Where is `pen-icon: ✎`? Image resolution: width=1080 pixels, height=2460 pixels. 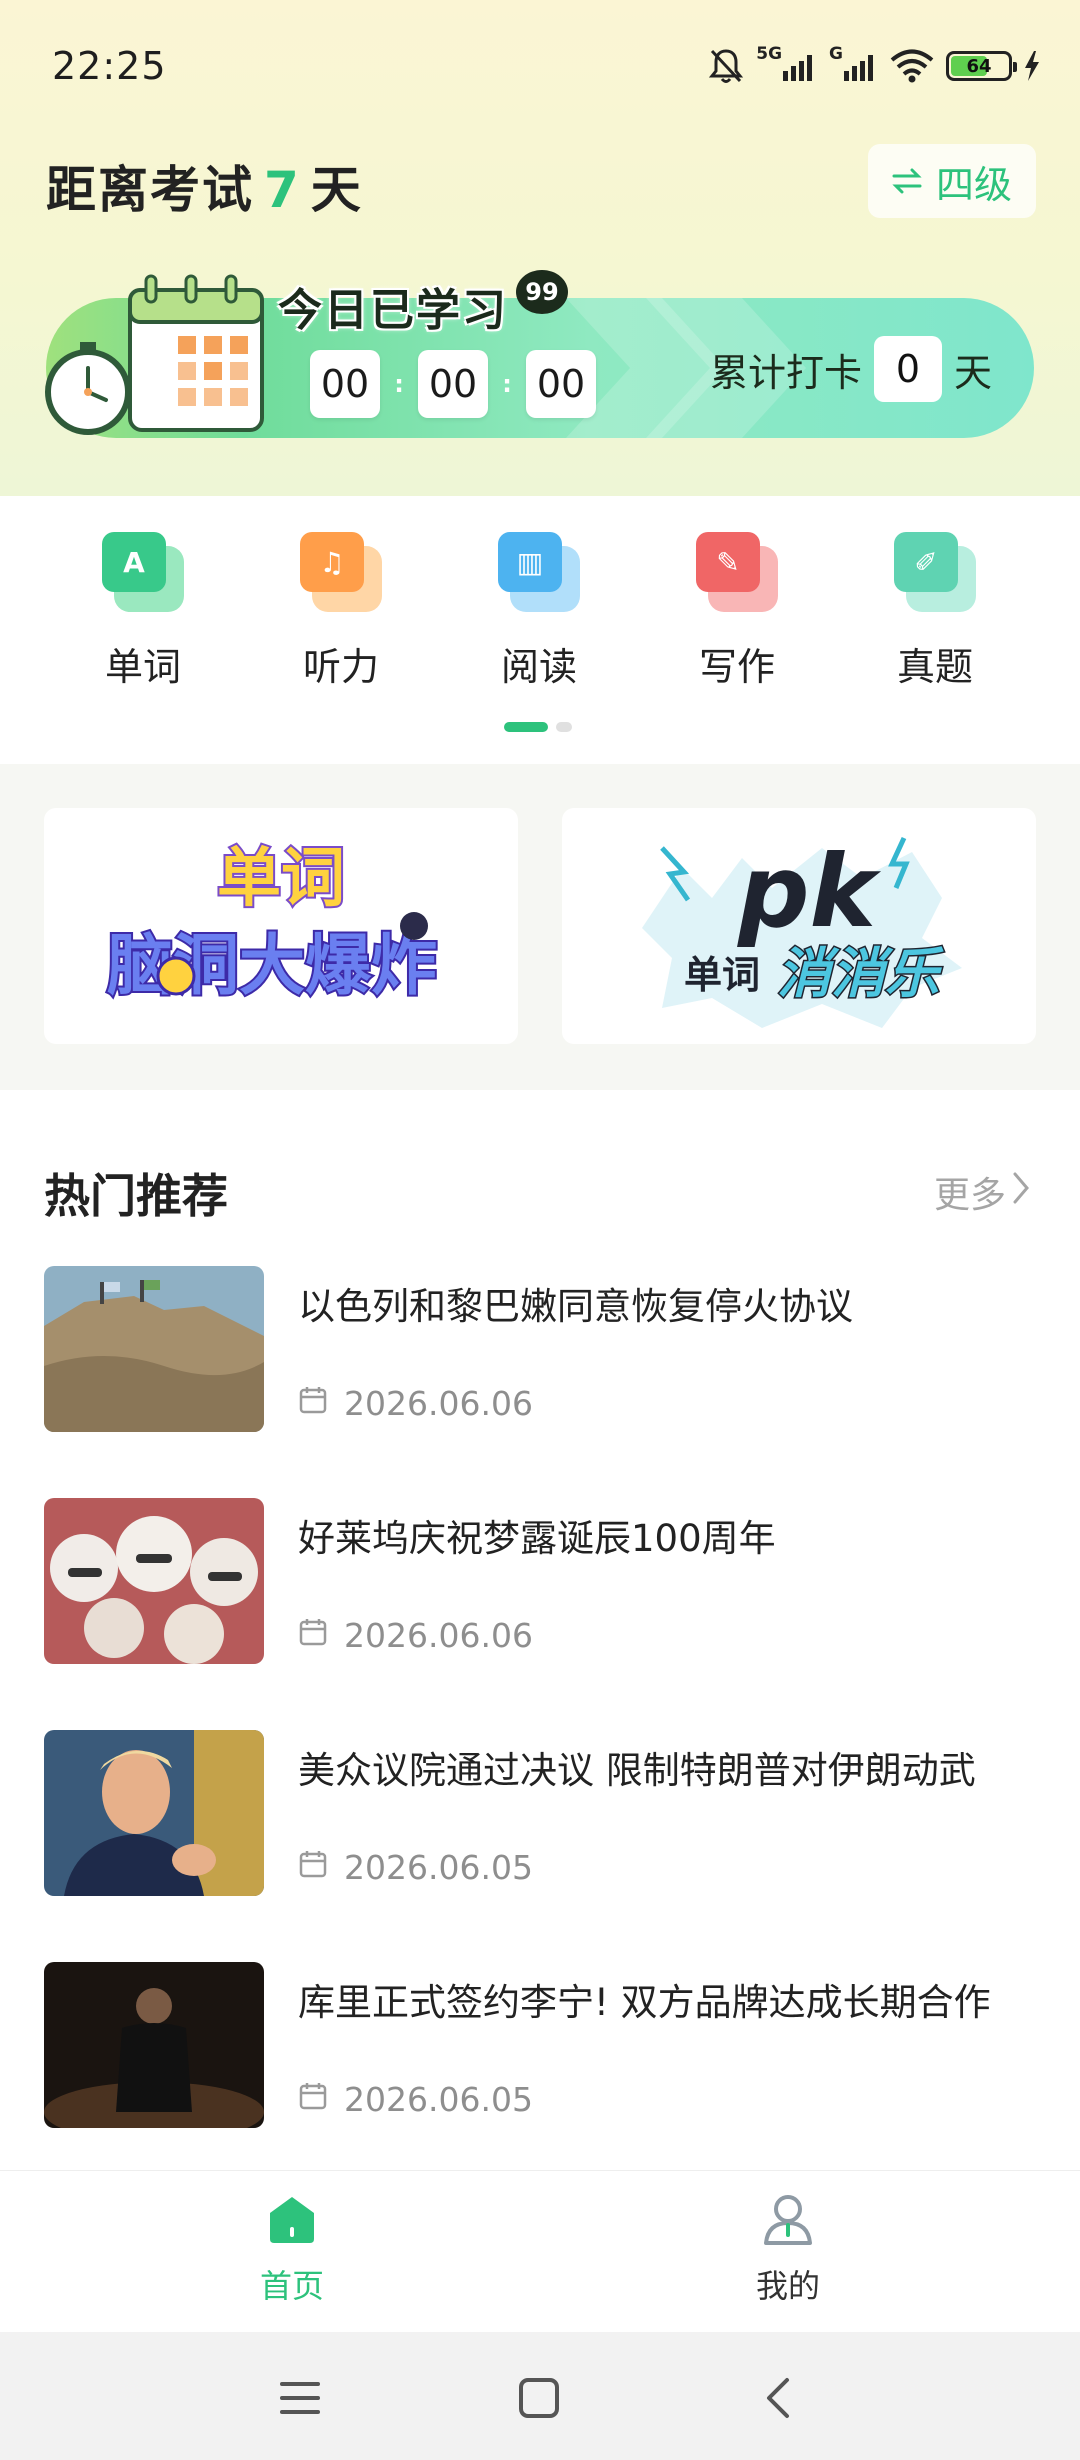
pen-icon: ✎ is located at coordinates (737, 572).